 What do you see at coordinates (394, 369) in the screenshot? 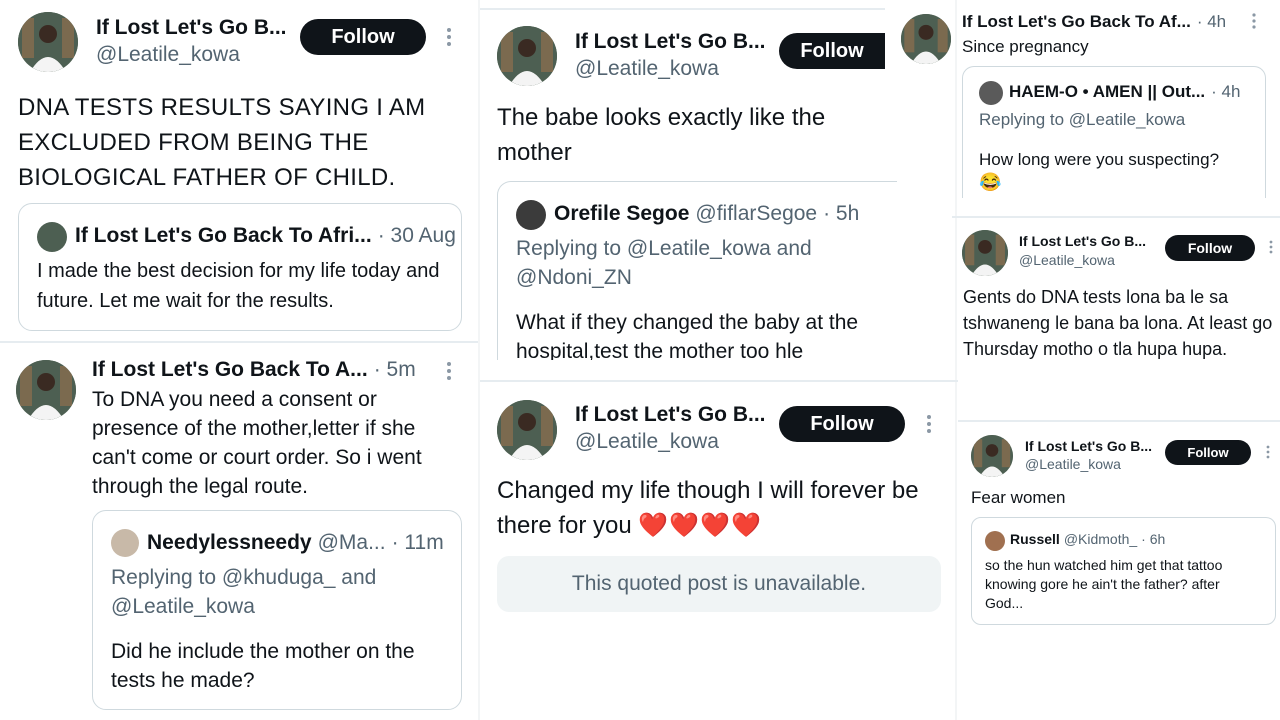
I see `timestamp: · 5m` at bounding box center [394, 369].